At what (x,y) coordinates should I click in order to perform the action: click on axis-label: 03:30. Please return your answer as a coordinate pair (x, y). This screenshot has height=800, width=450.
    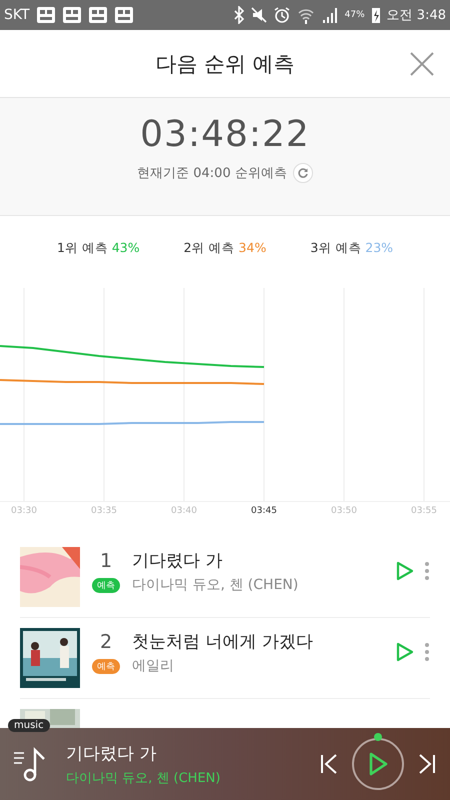
    Looking at the image, I should click on (24, 511).